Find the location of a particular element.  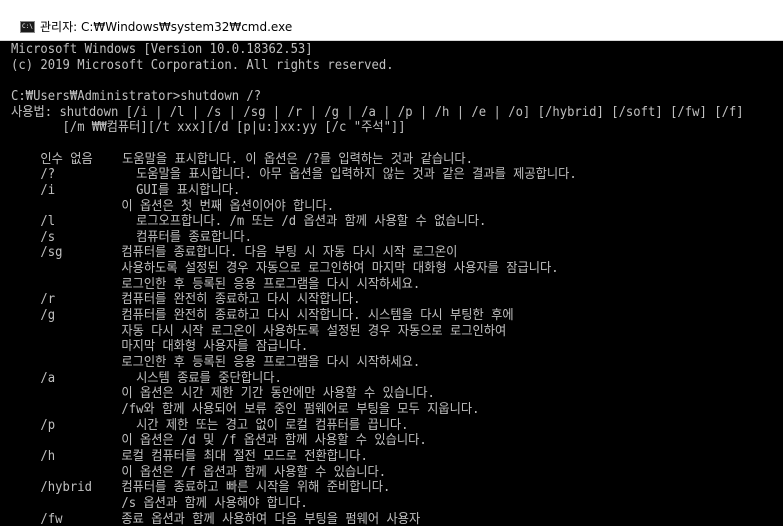

console-line: 이 옵션은 첫 번째 옵션이어야 합니다. is located at coordinates (173, 206).